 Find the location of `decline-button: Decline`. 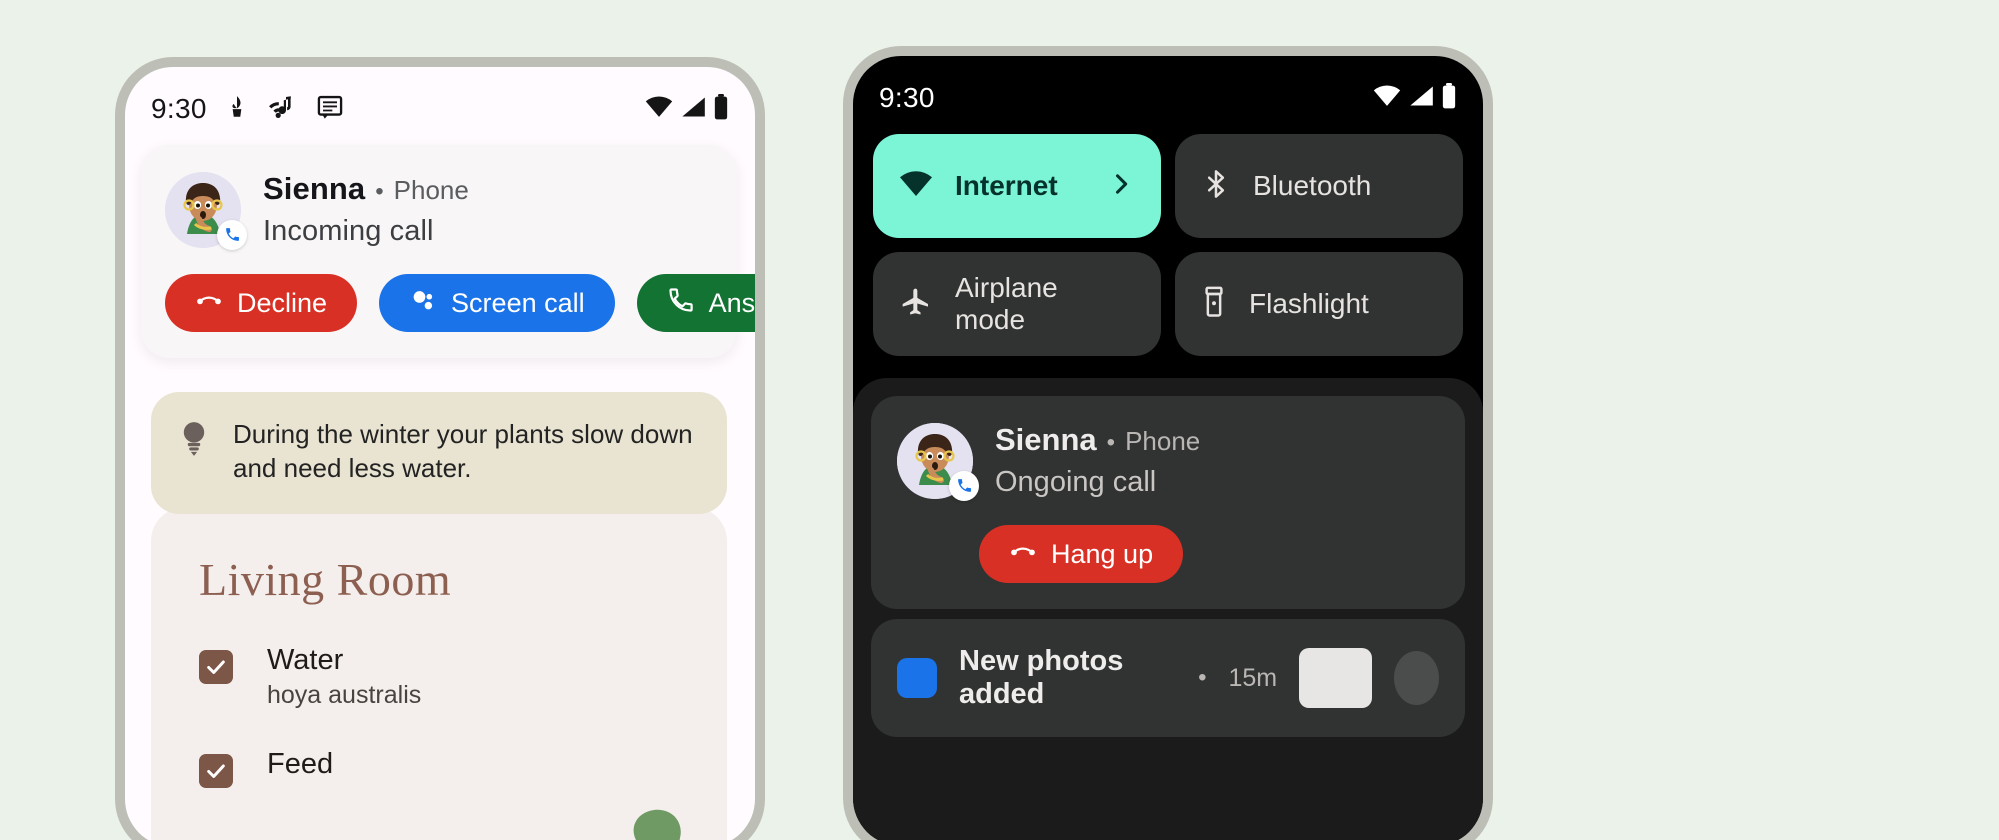

decline-button: Decline is located at coordinates (261, 303).